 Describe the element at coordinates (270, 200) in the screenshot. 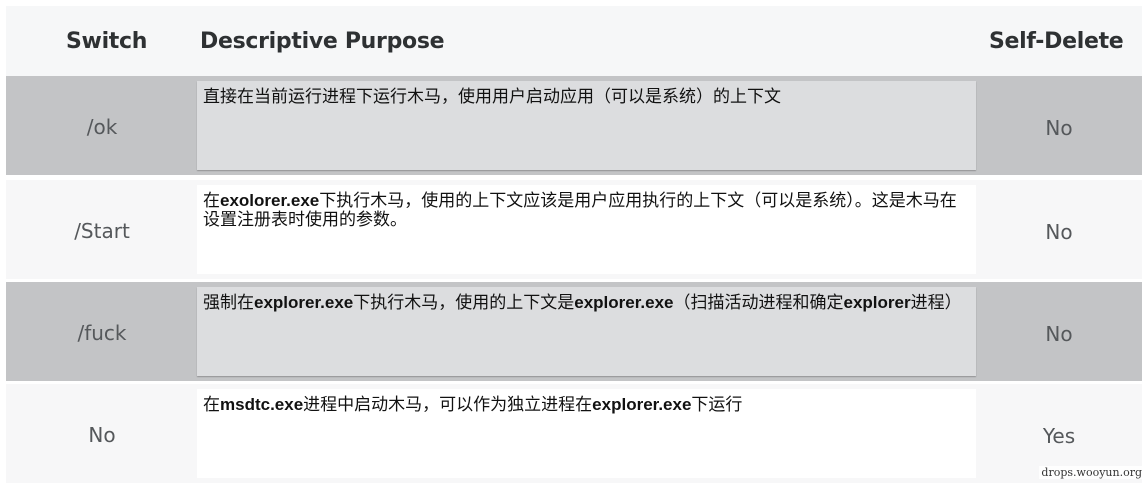

I see `purpose-text-bold: exolorer.exe` at that location.